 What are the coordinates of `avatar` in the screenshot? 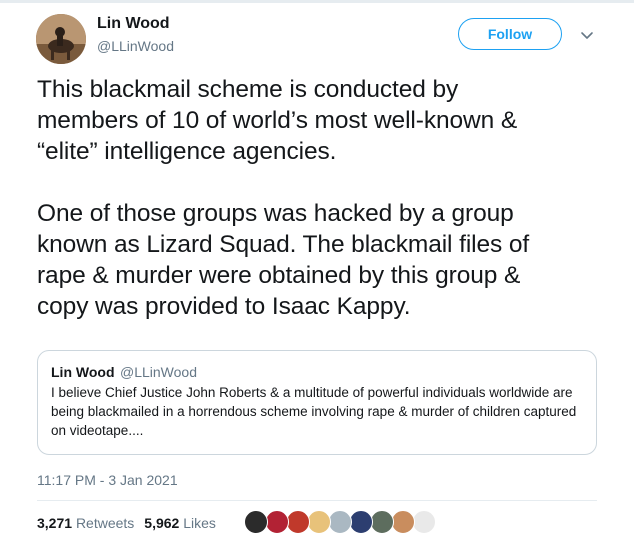 It's located at (61, 39).